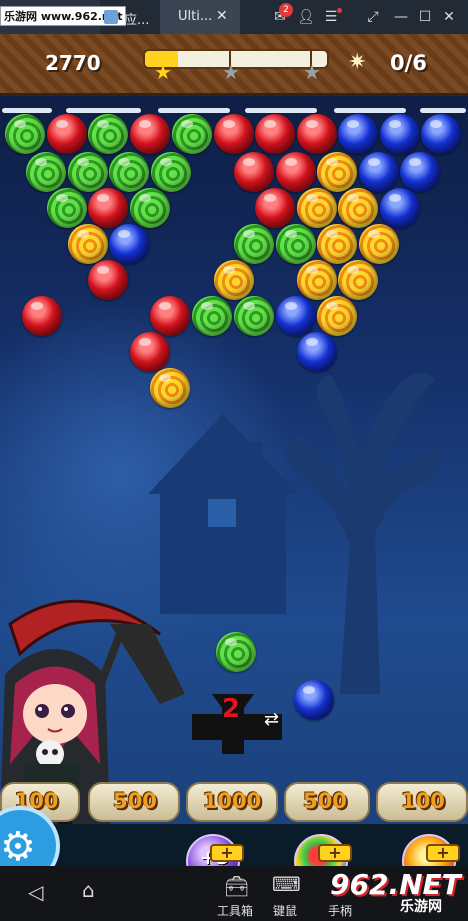  I want to click on screenshot-icon: ⤢, so click(373, 17).